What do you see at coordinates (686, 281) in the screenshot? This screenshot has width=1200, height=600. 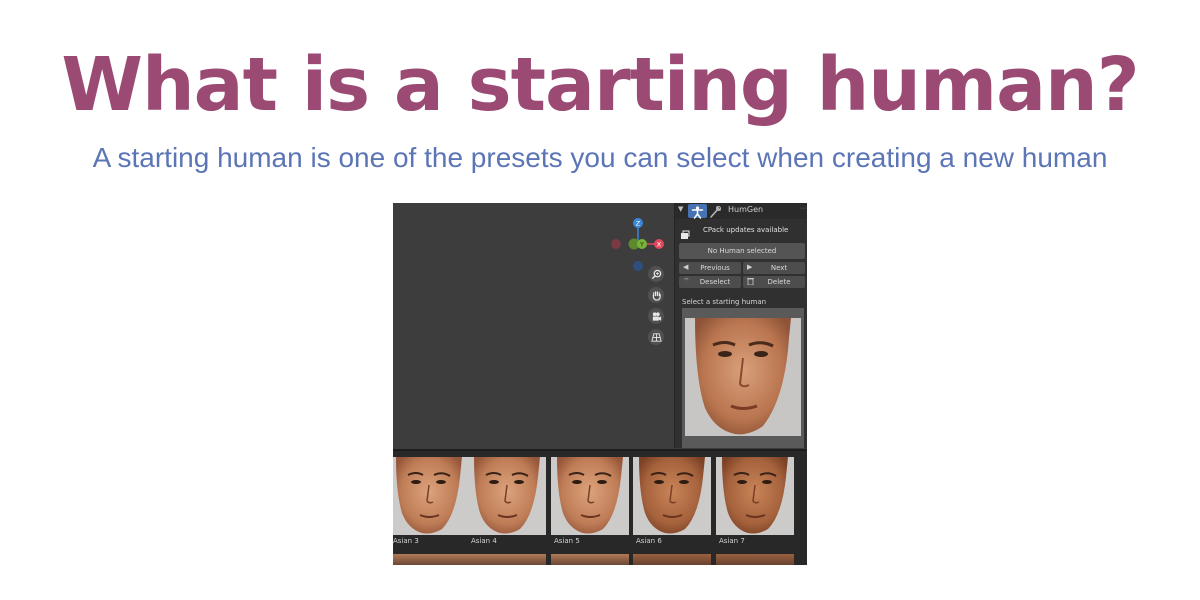 I see `cursor-icon: ⌔` at bounding box center [686, 281].